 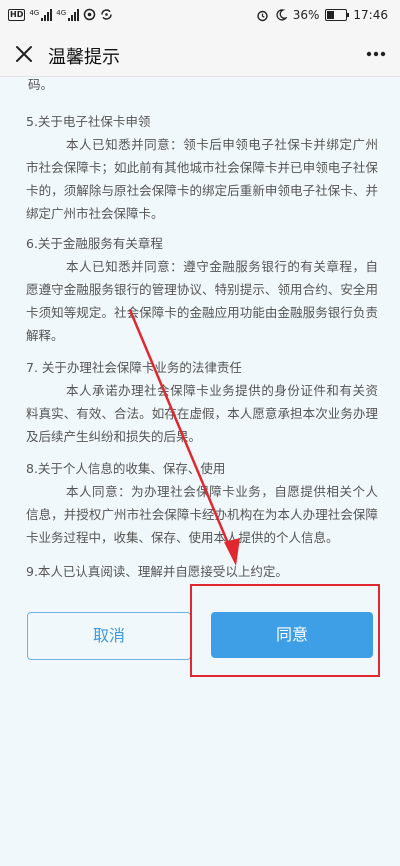 I want to click on clock: 17:46, so click(x=370, y=15).